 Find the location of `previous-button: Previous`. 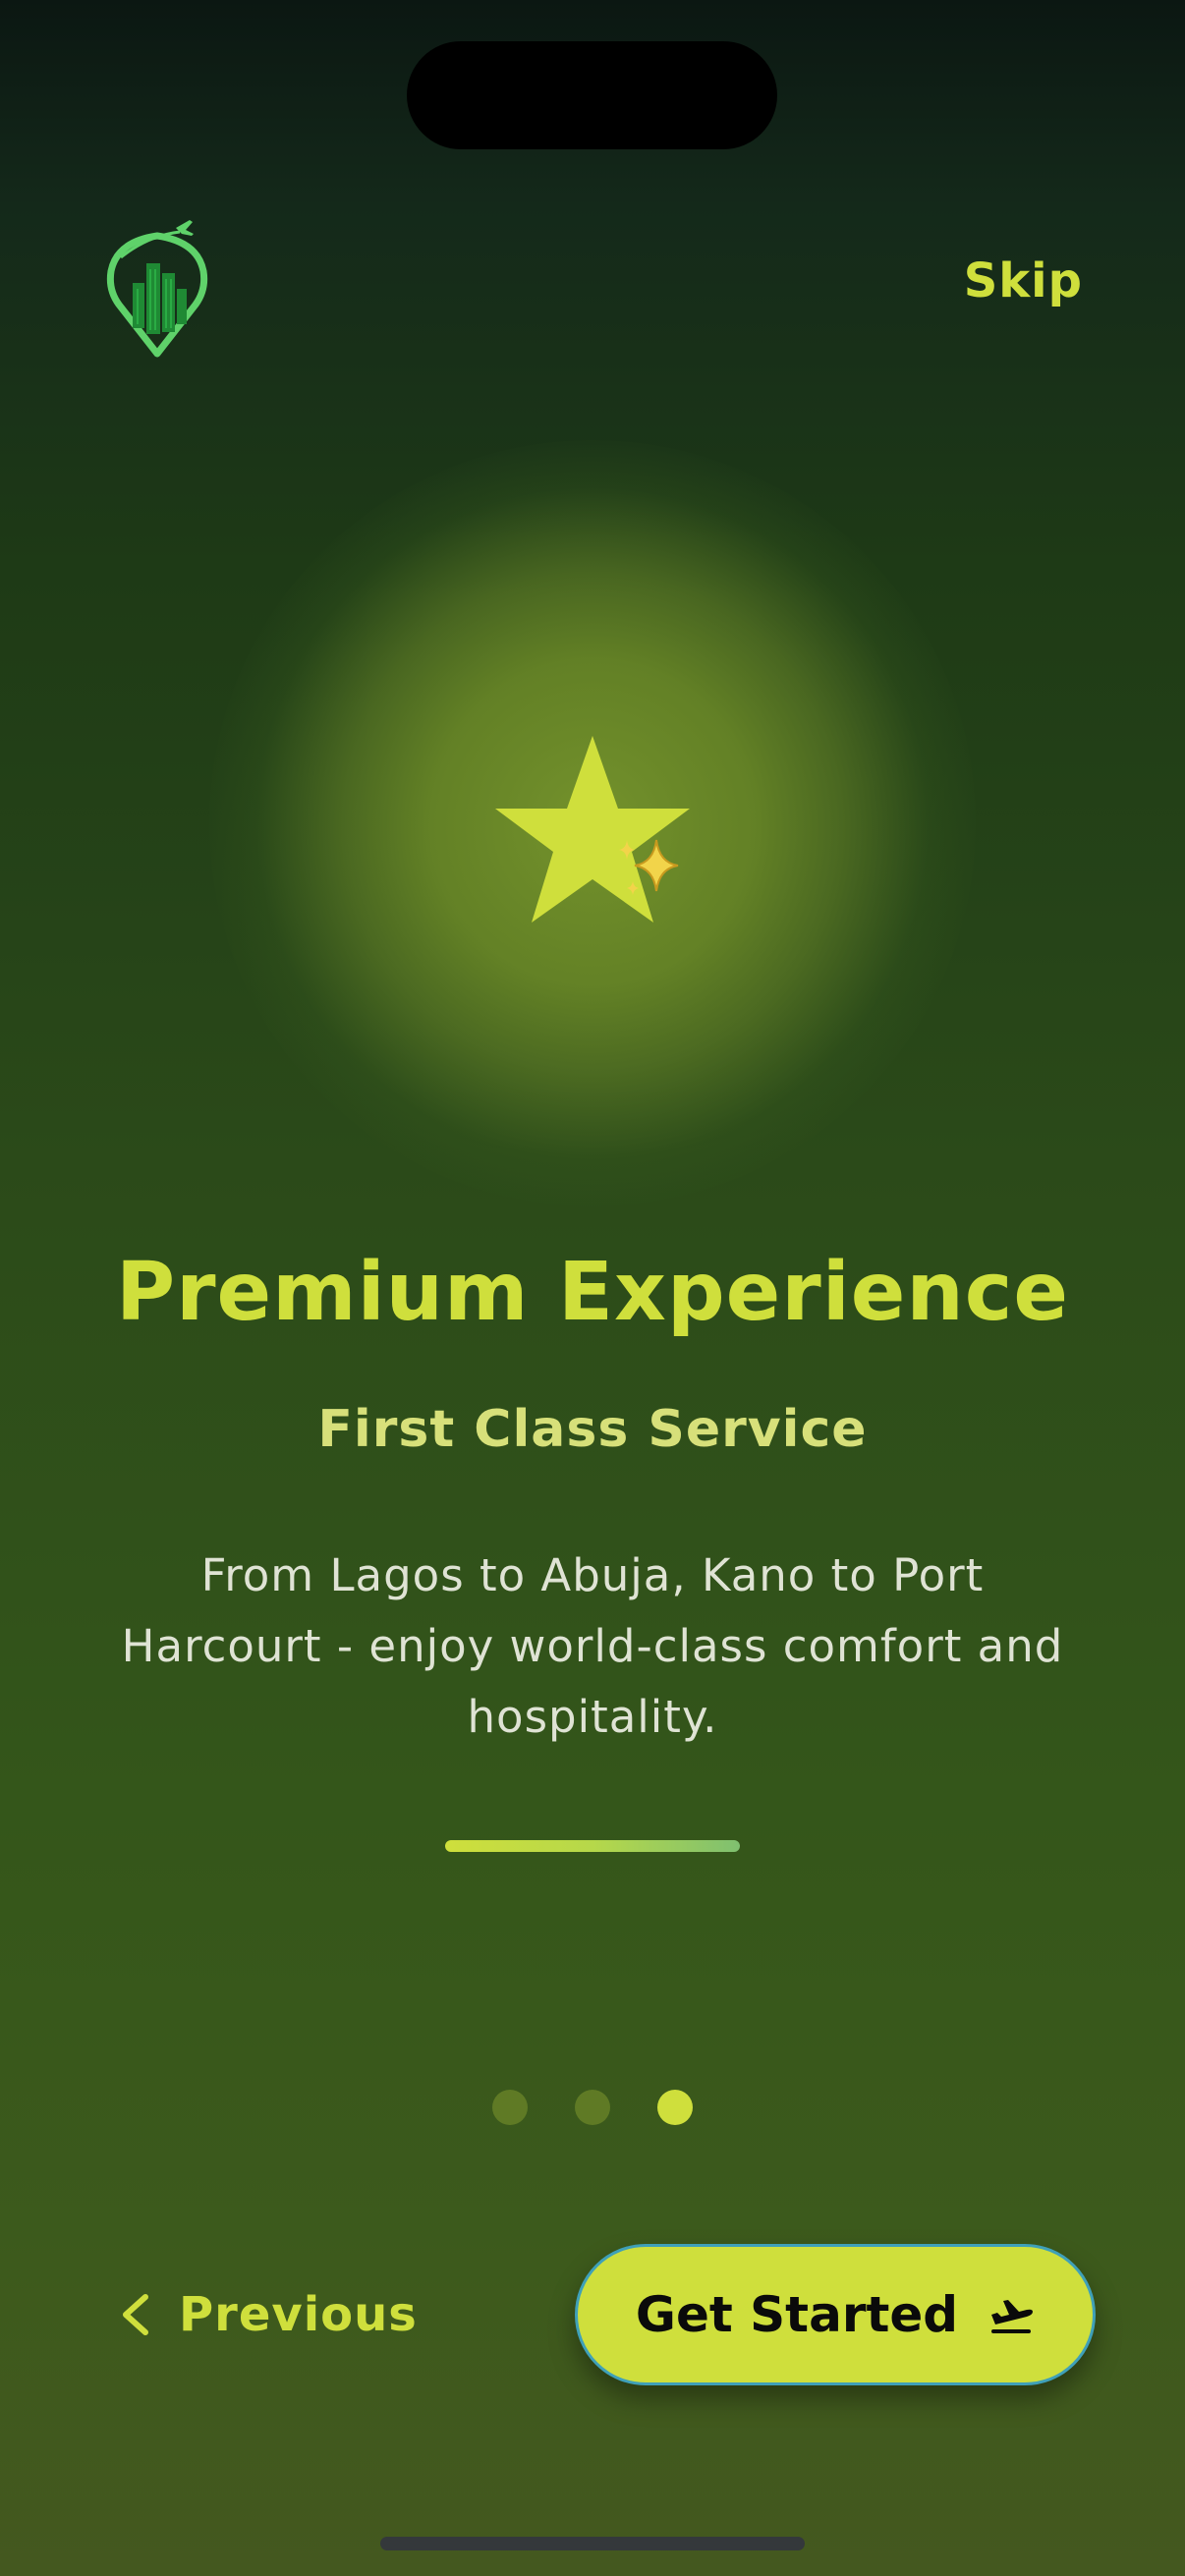

previous-button: Previous is located at coordinates (268, 2314).